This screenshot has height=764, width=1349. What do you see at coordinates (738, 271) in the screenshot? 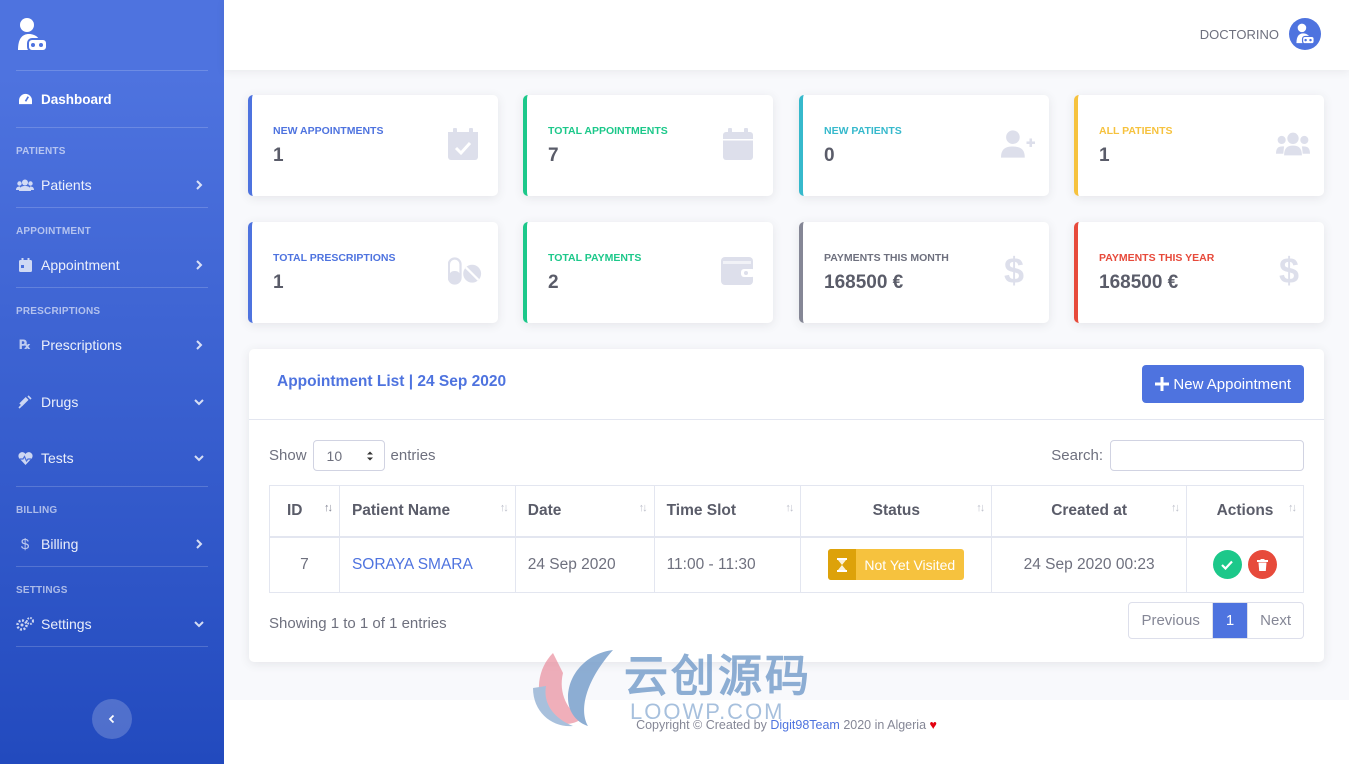
I see `wallet-icon` at bounding box center [738, 271].